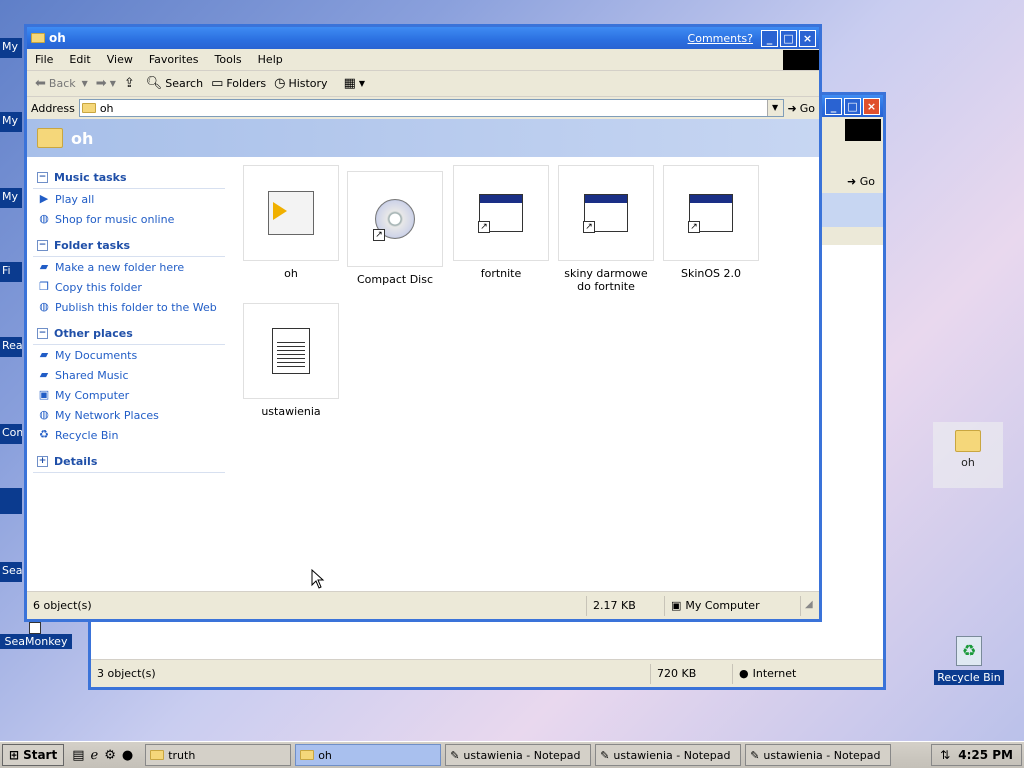 Image resolution: width=1024 pixels, height=768 pixels. I want to click on folder-tasks-header: − Folder tasks, so click(129, 246).